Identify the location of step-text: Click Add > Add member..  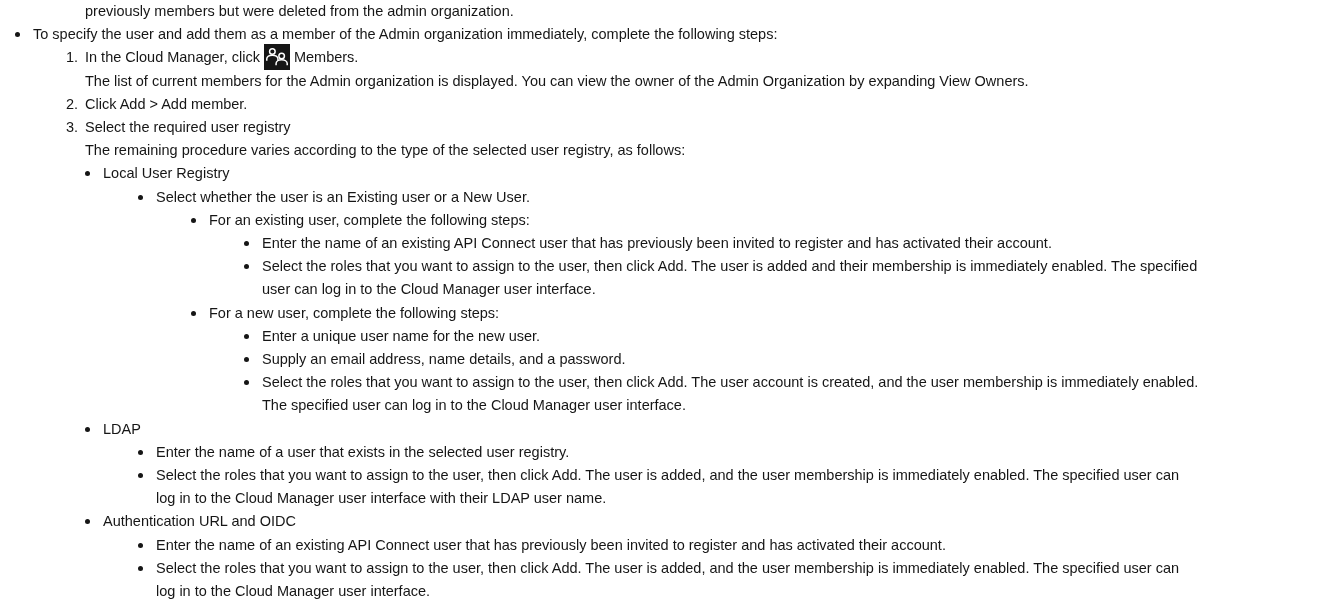
(166, 103).